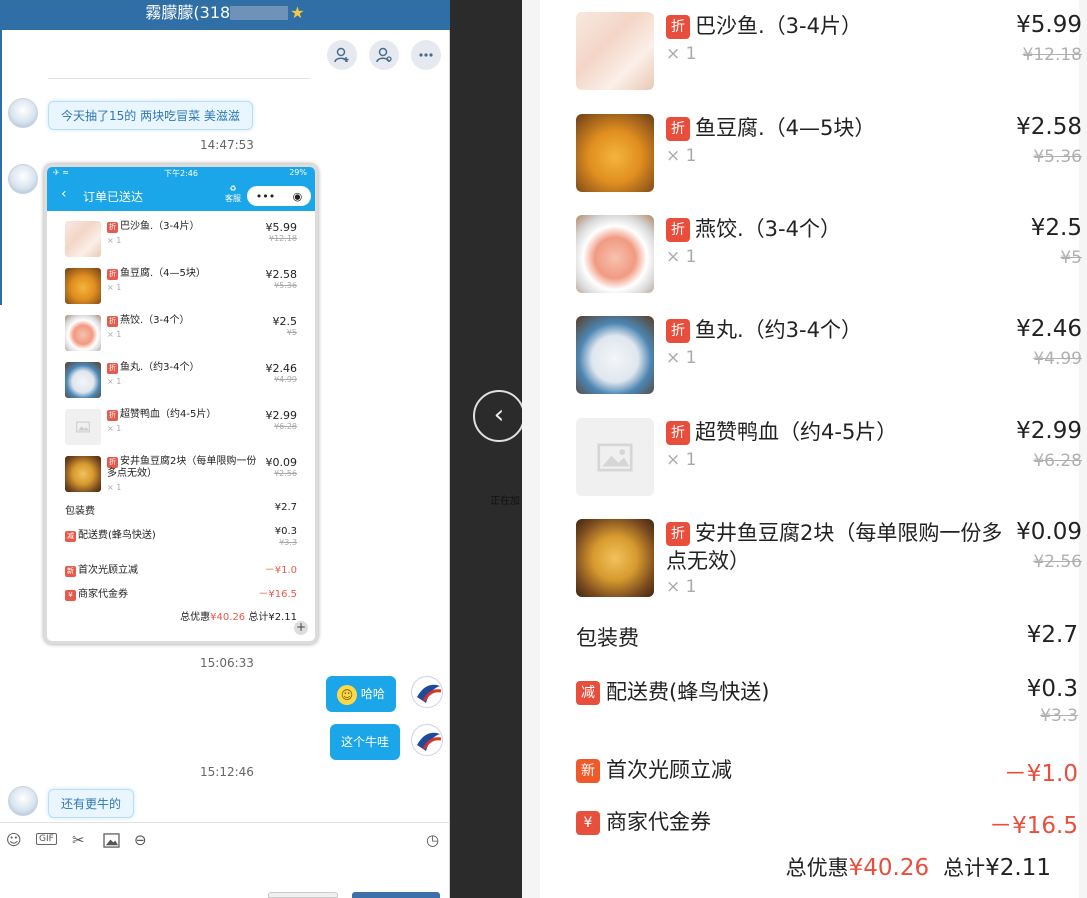  Describe the element at coordinates (184, 227) in the screenshot. I see `item-name: 折巴沙鱼.（3-4片）` at that location.